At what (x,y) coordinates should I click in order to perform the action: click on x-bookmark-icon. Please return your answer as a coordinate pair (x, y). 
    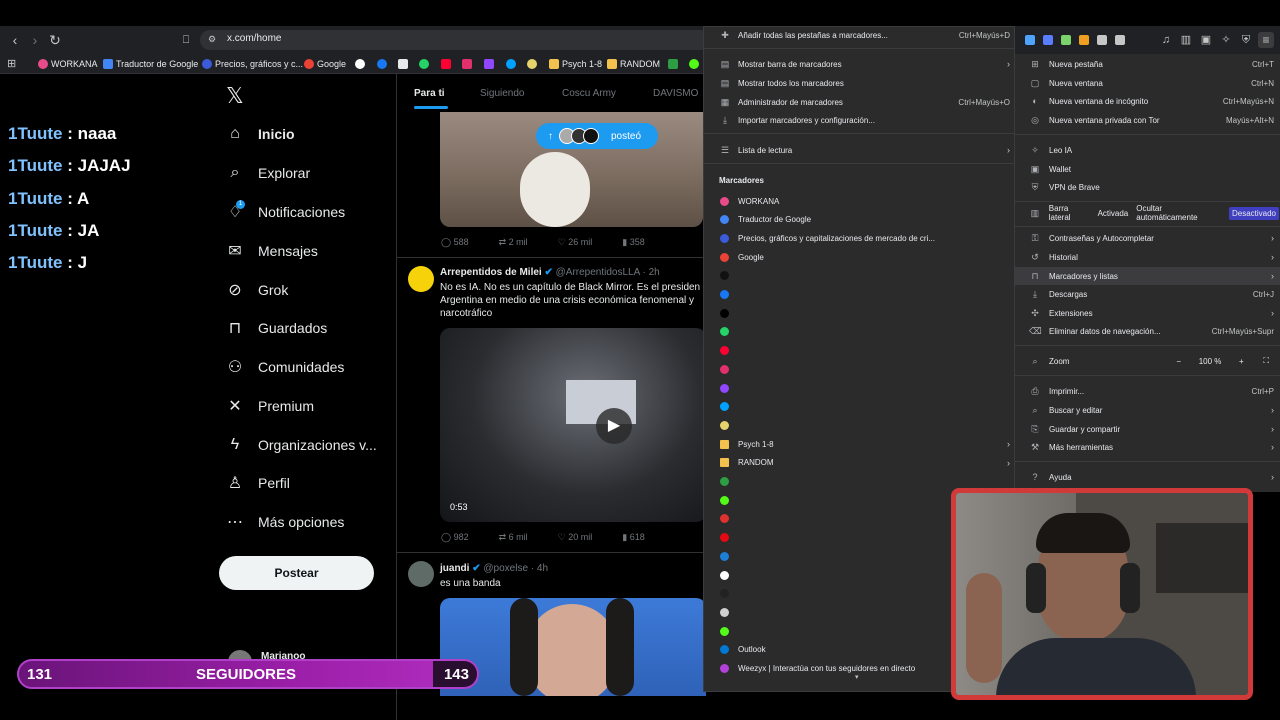
    Looking at the image, I should click on (403, 64).